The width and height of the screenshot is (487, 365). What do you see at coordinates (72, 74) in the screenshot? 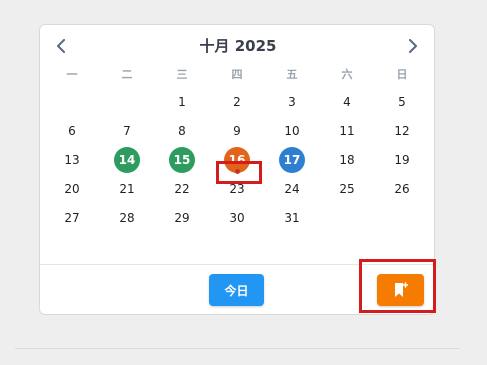
I see `weekday-label: 一` at bounding box center [72, 74].